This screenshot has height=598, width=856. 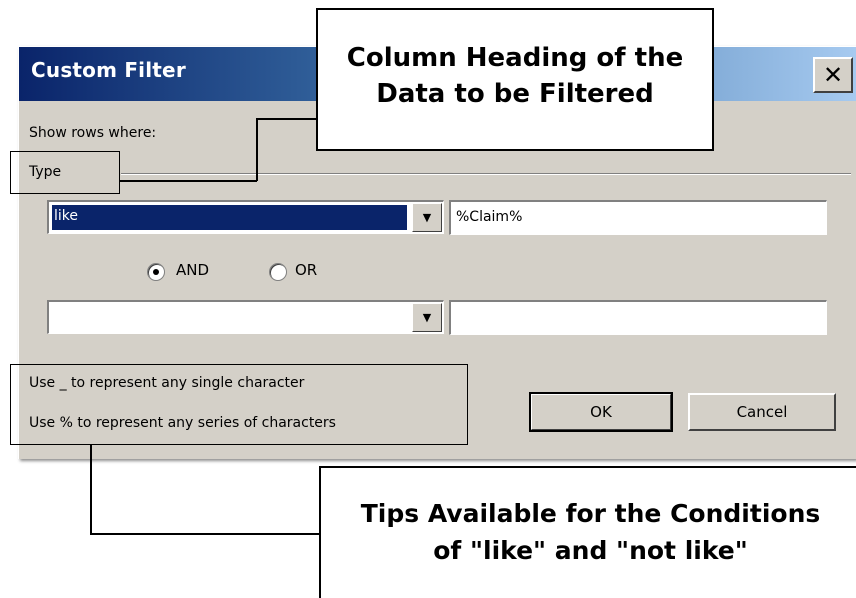 What do you see at coordinates (245, 317) in the screenshot?
I see `operator-2-select: ▼` at bounding box center [245, 317].